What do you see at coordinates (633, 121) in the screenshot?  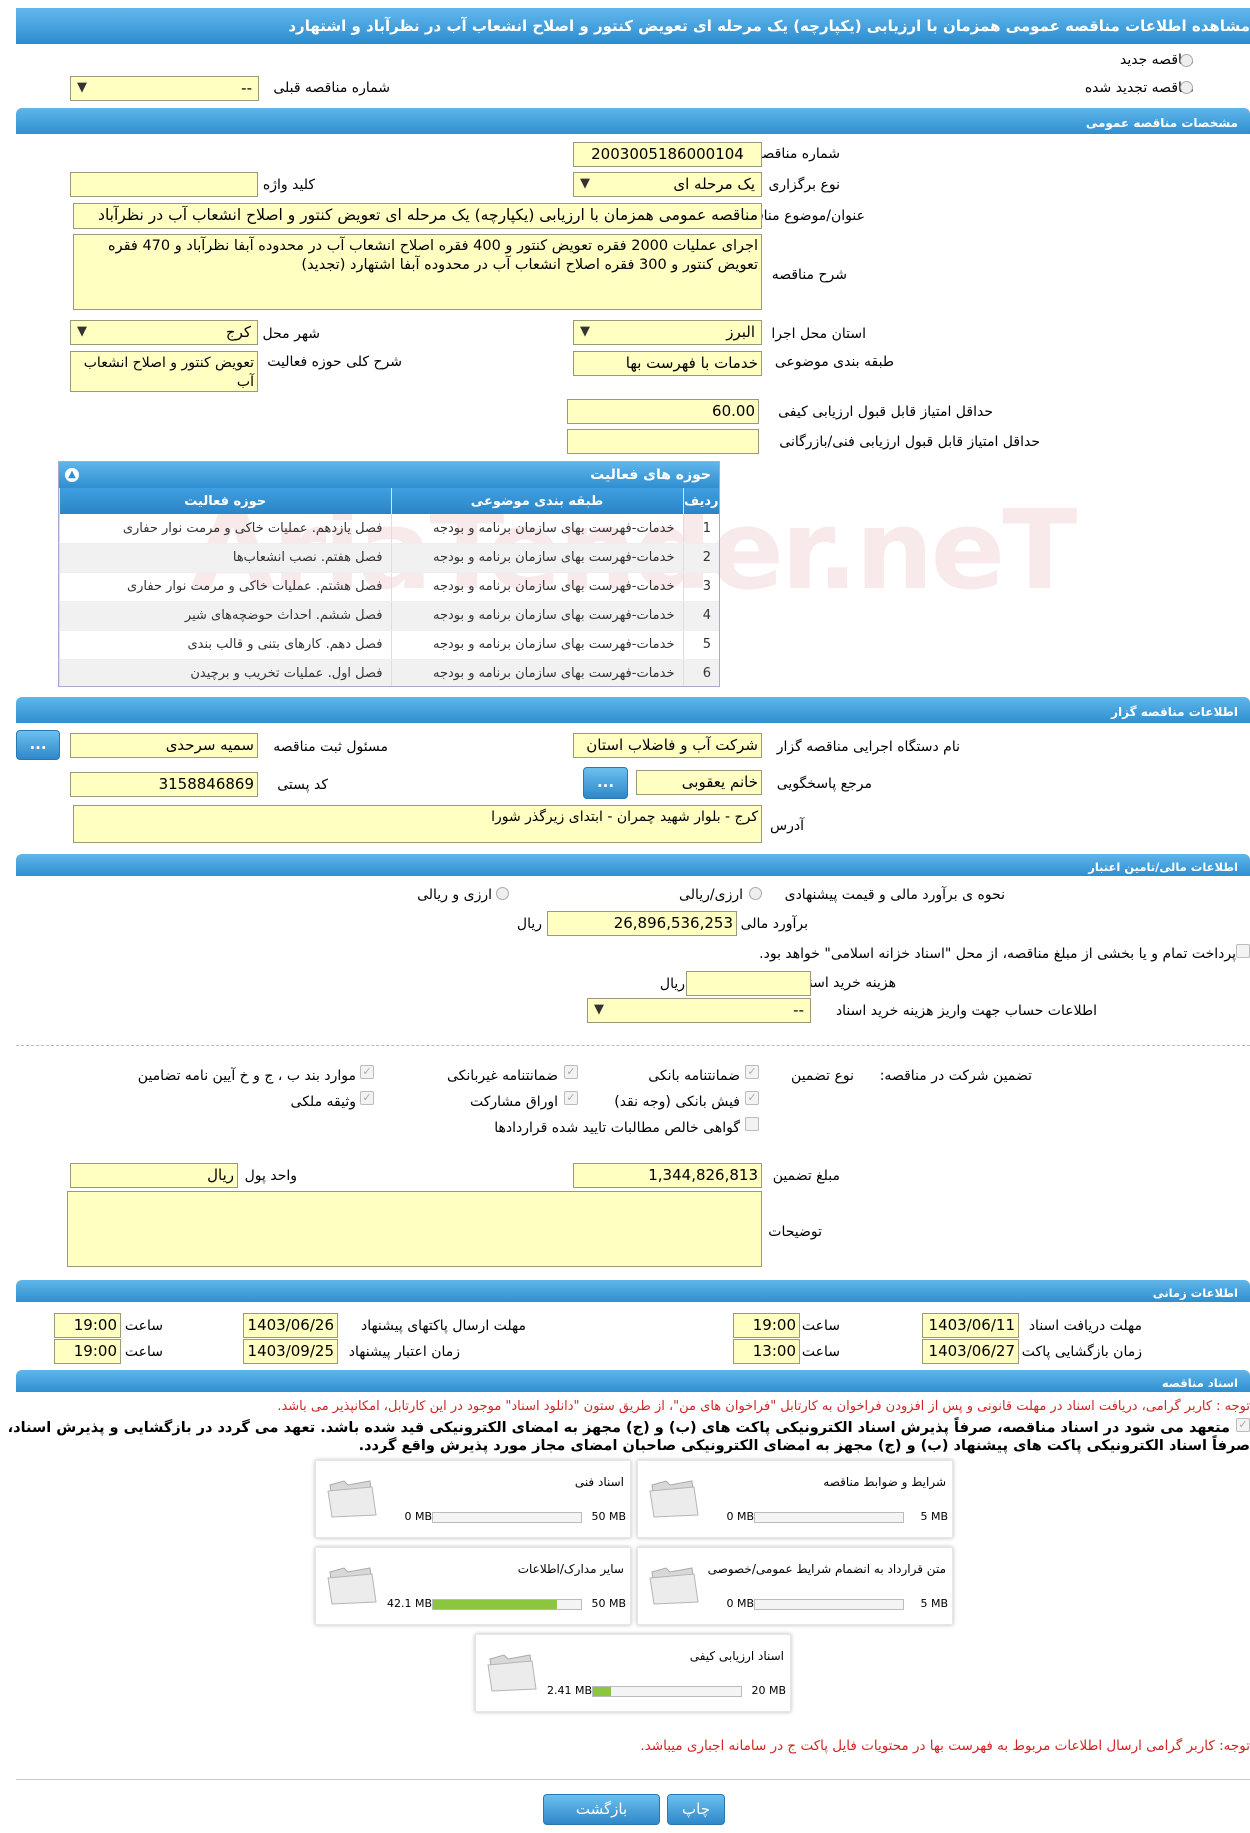 I see `general-section-header: مشخصات مناقصه عمومی` at bounding box center [633, 121].